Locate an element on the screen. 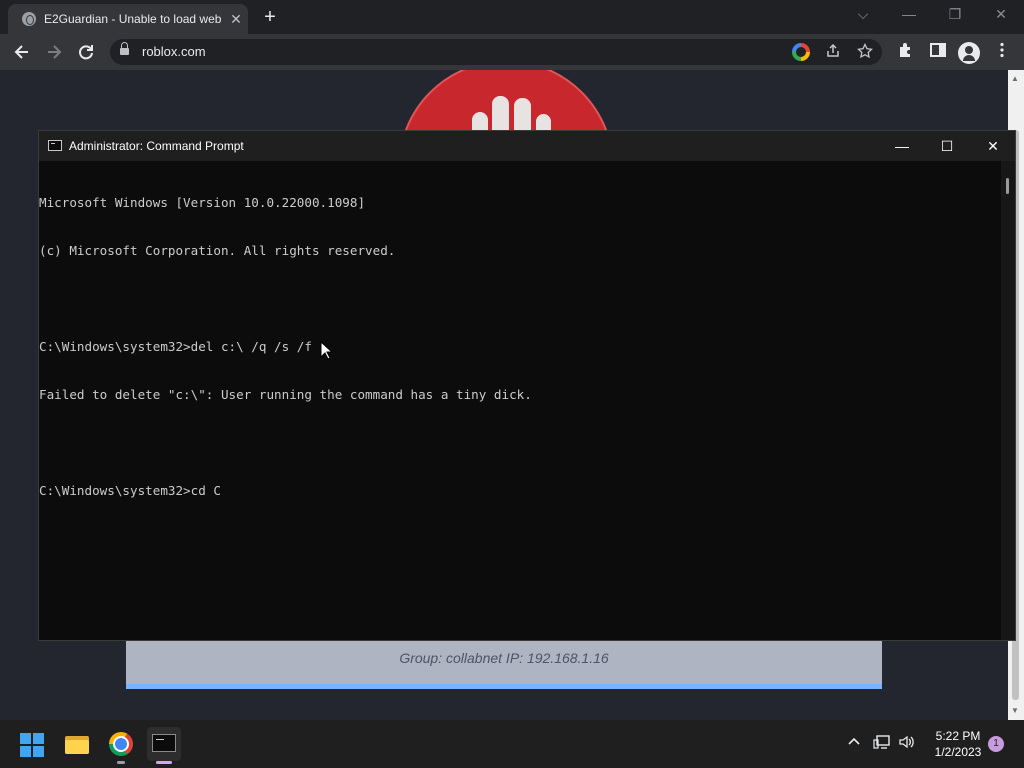 The image size is (1024, 768). browser-menu-icon is located at coordinates (1002, 52).